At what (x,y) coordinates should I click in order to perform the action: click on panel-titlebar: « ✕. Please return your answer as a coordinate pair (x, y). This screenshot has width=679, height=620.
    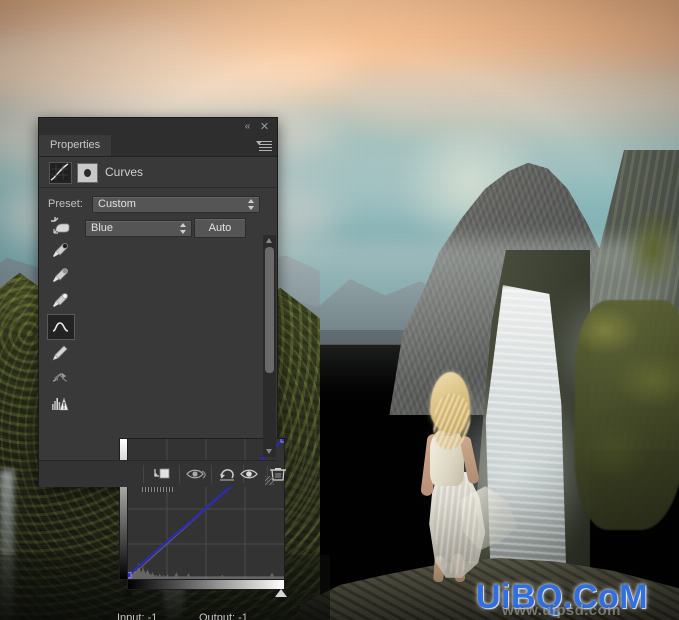
    Looking at the image, I should click on (158, 126).